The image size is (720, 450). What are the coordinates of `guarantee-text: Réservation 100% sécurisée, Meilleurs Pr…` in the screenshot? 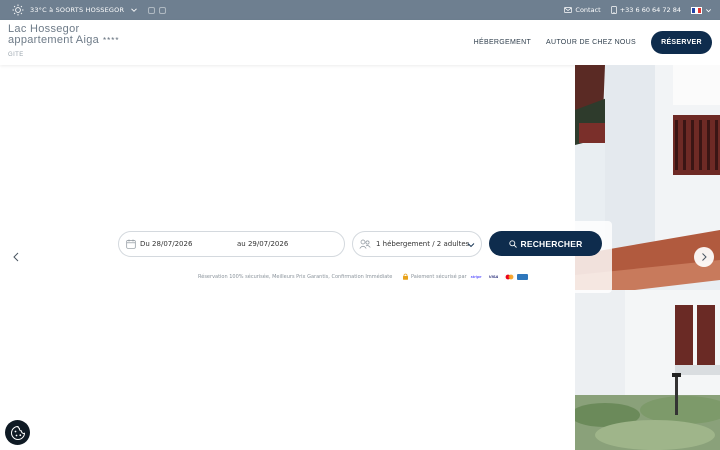 It's located at (295, 277).